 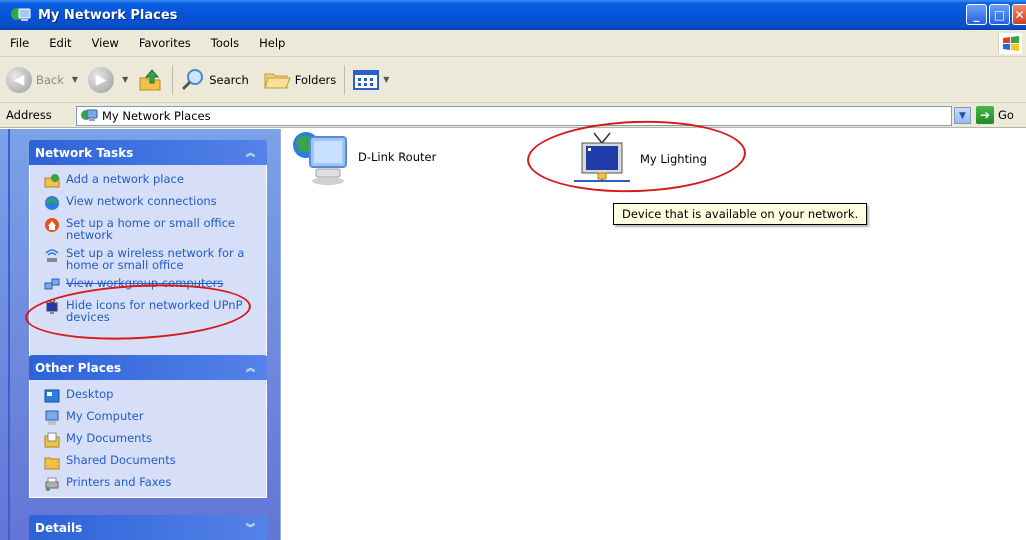 I want to click on back-arrow-icon: ◀, so click(x=19, y=79).